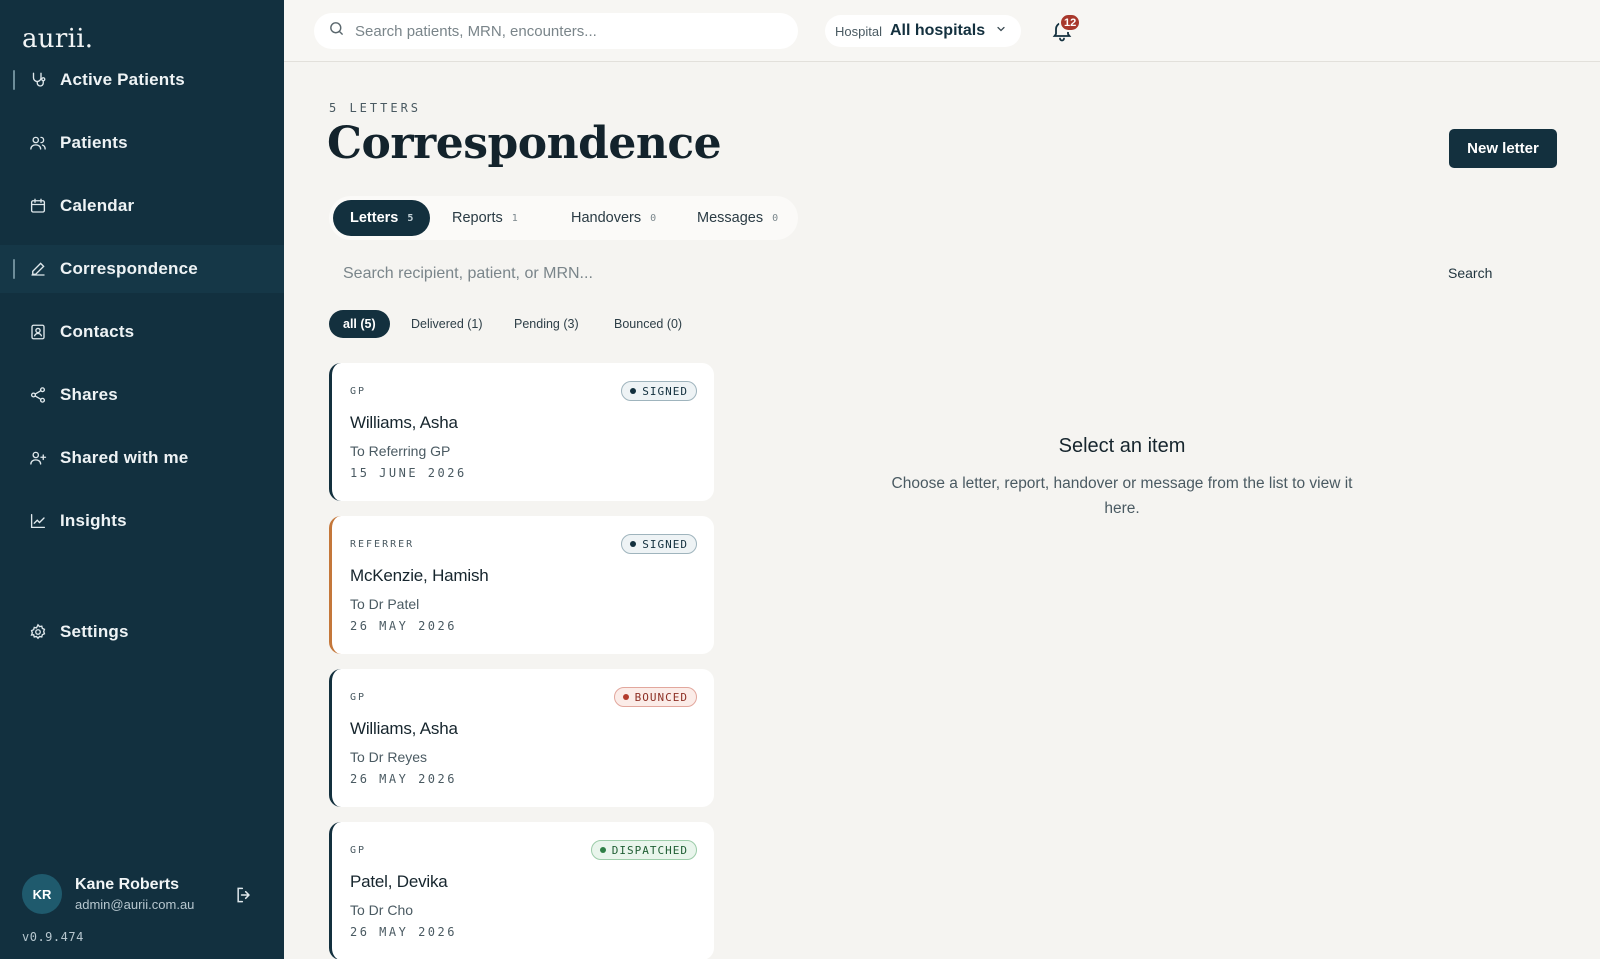  Describe the element at coordinates (244, 895) in the screenshot. I see `logout-icon` at that location.